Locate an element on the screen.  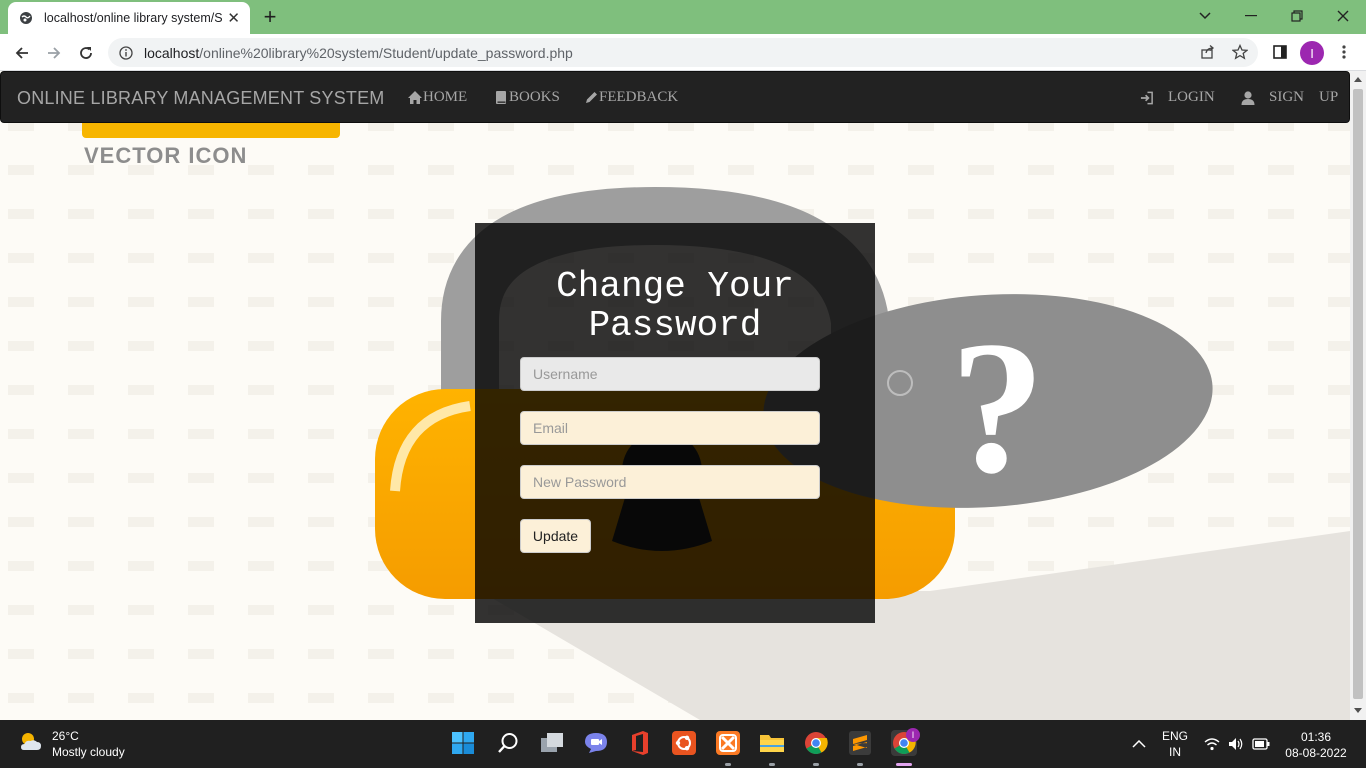
pencil-icon is located at coordinates (591, 98).